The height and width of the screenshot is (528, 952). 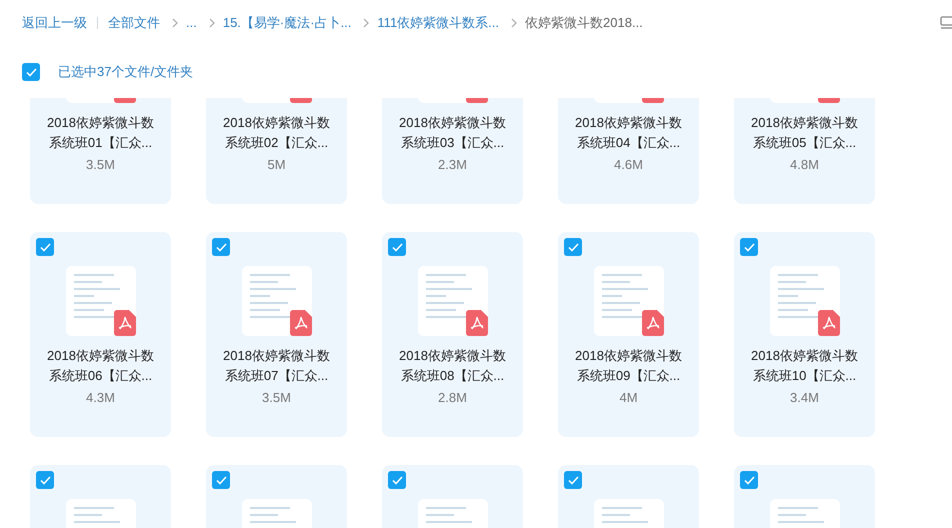 What do you see at coordinates (804, 334) in the screenshot?
I see `file-card: 2018依婷紫微斗数 系统班10【汇众... 3.4M` at bounding box center [804, 334].